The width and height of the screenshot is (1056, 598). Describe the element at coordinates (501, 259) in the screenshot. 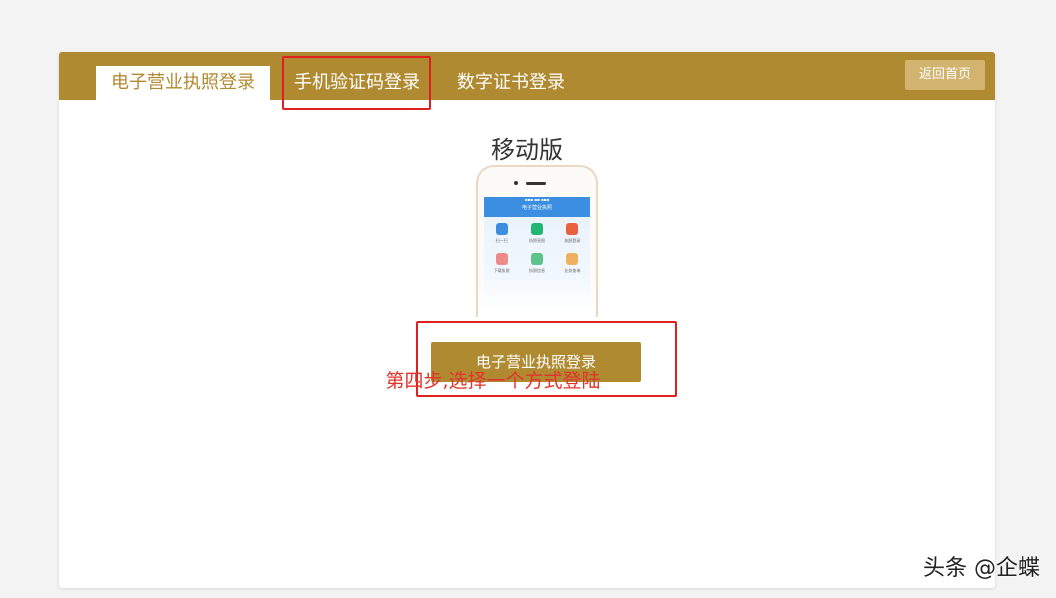

I see `download-icon` at that location.